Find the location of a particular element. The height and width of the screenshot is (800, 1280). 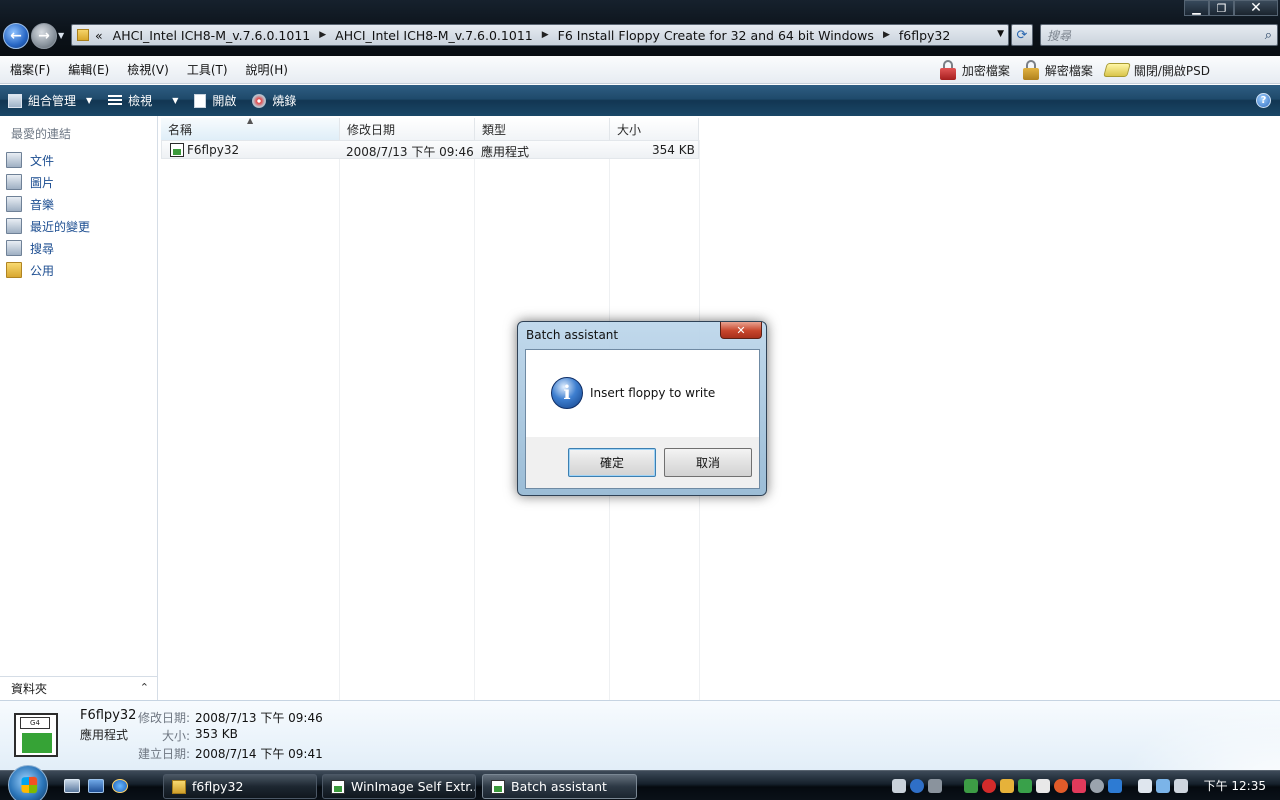

searches-icon is located at coordinates (14, 248).